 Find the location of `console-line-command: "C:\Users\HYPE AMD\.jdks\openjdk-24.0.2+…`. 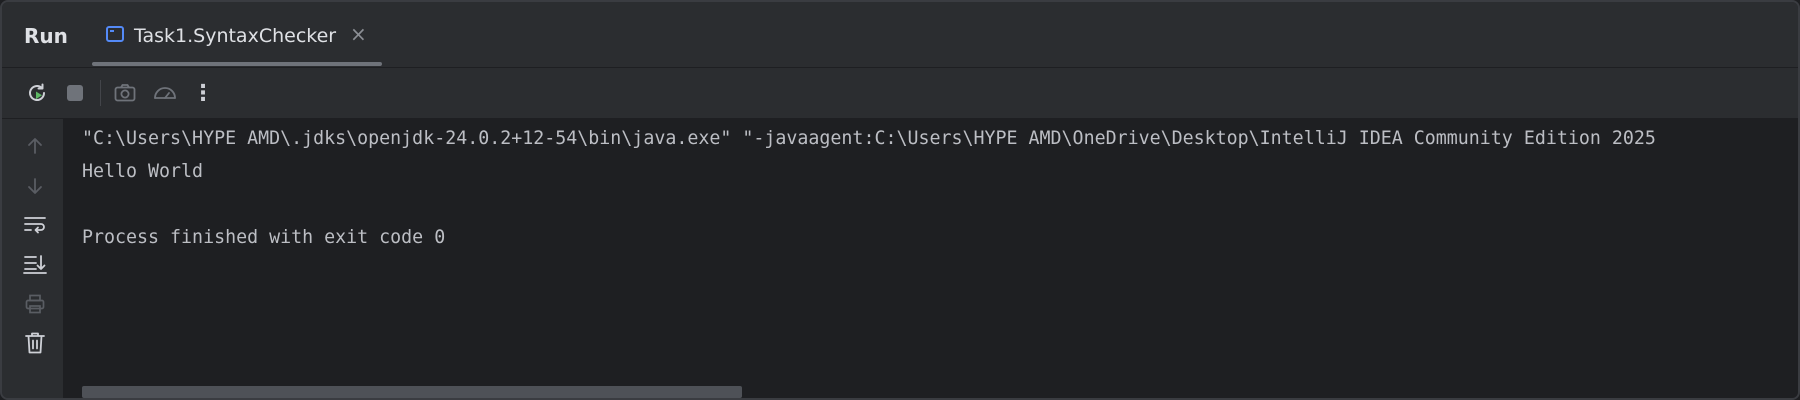

console-line-command: "C:\Users\HYPE AMD\.jdks\openjdk-24.0.2+… is located at coordinates (869, 138).